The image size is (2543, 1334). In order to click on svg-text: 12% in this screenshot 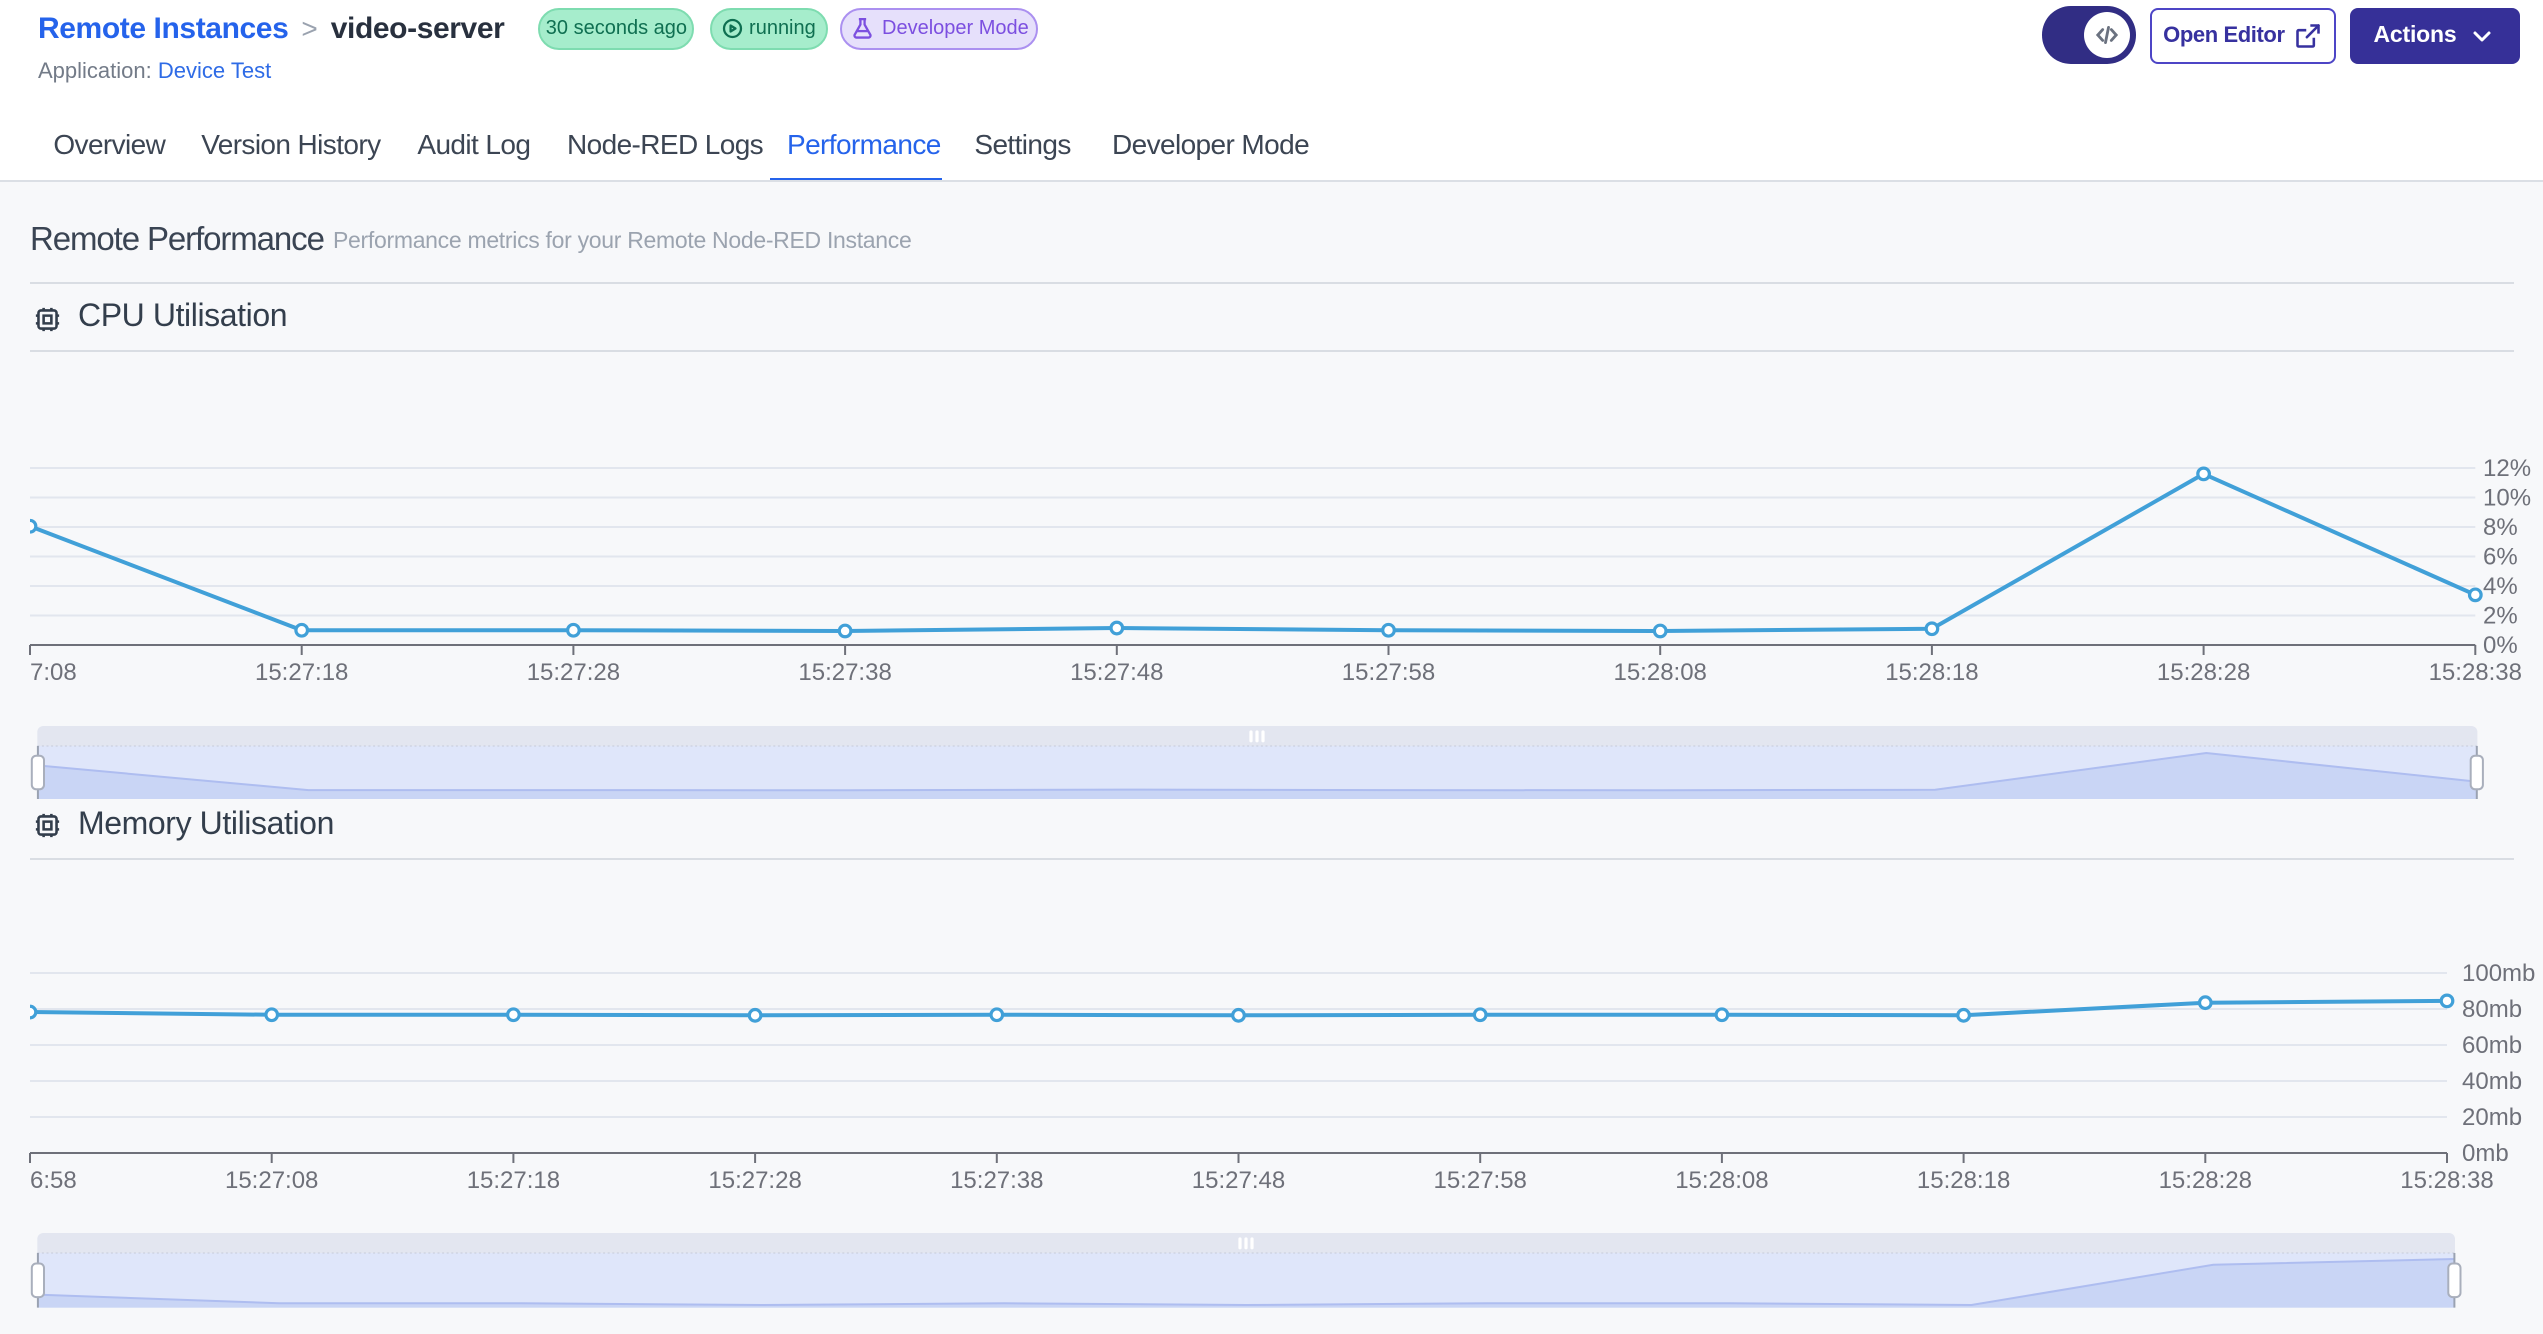, I will do `click(2507, 468)`.